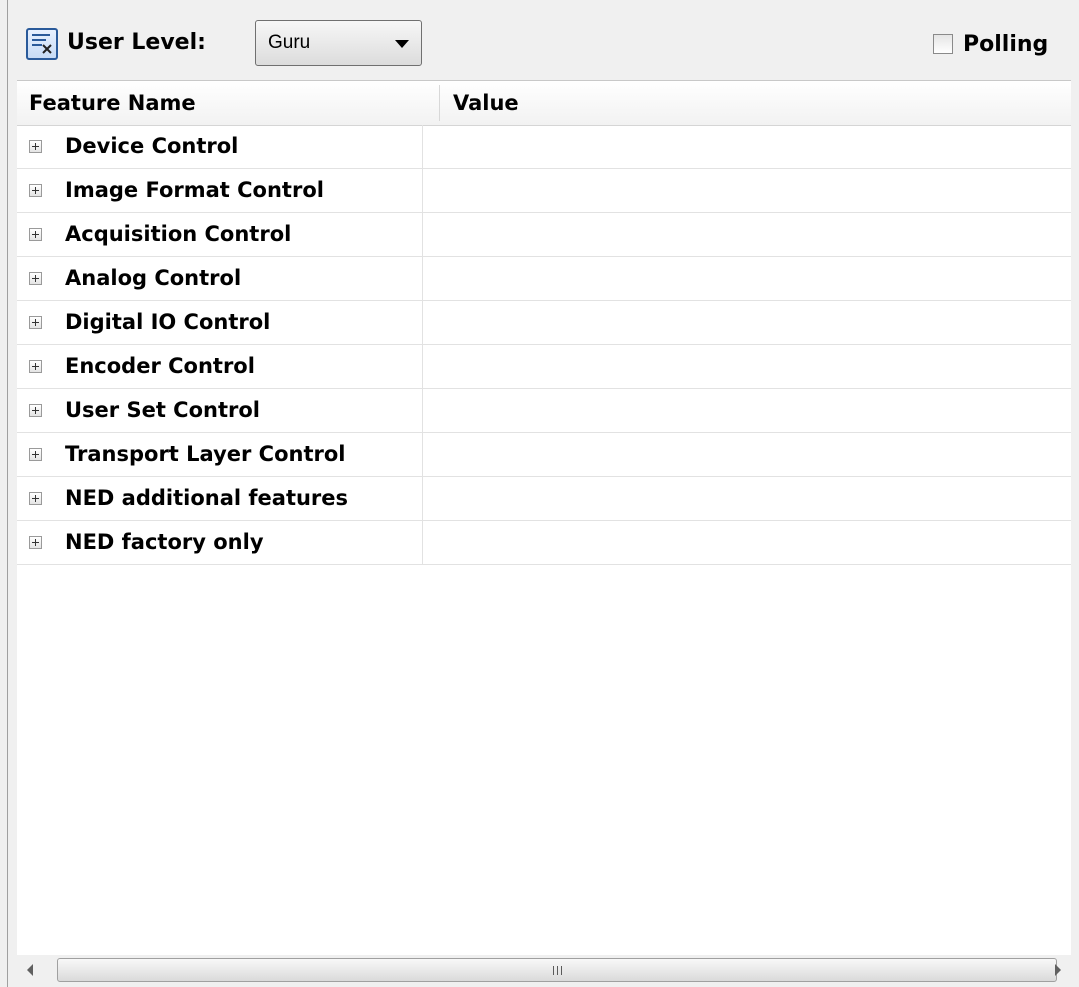  Describe the element at coordinates (112, 103) in the screenshot. I see `column-header-feature-name: Feature Name` at that location.